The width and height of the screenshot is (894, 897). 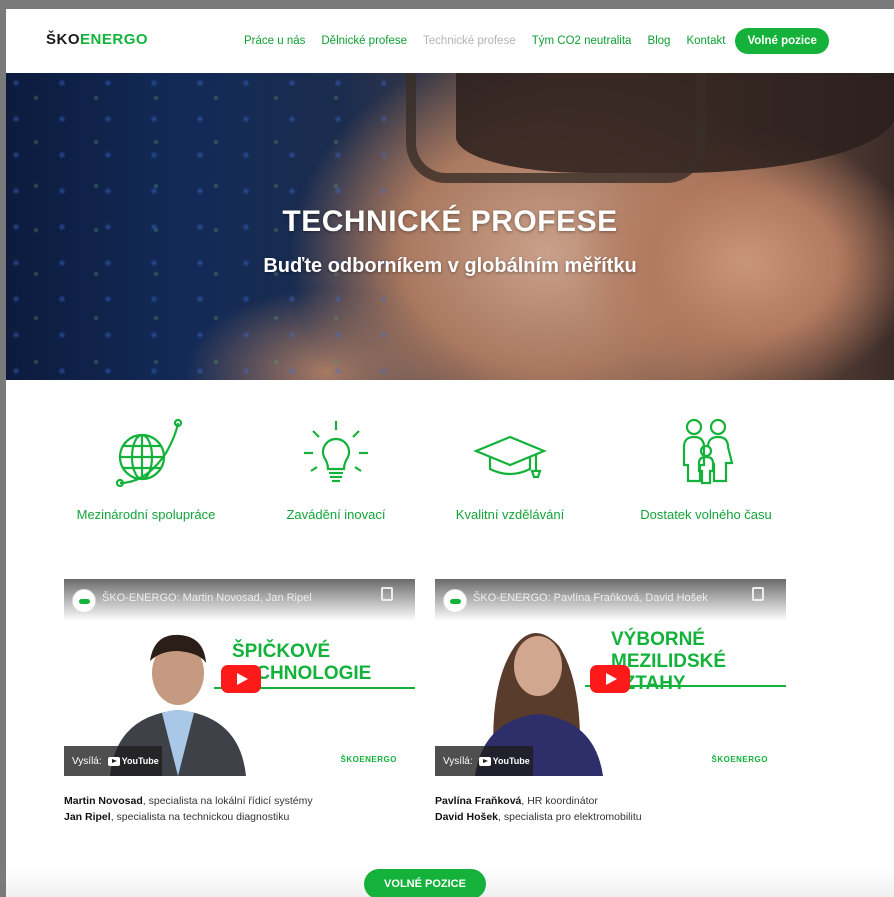 I want to click on site-logo: ŠKOENERGO, so click(x=97, y=39).